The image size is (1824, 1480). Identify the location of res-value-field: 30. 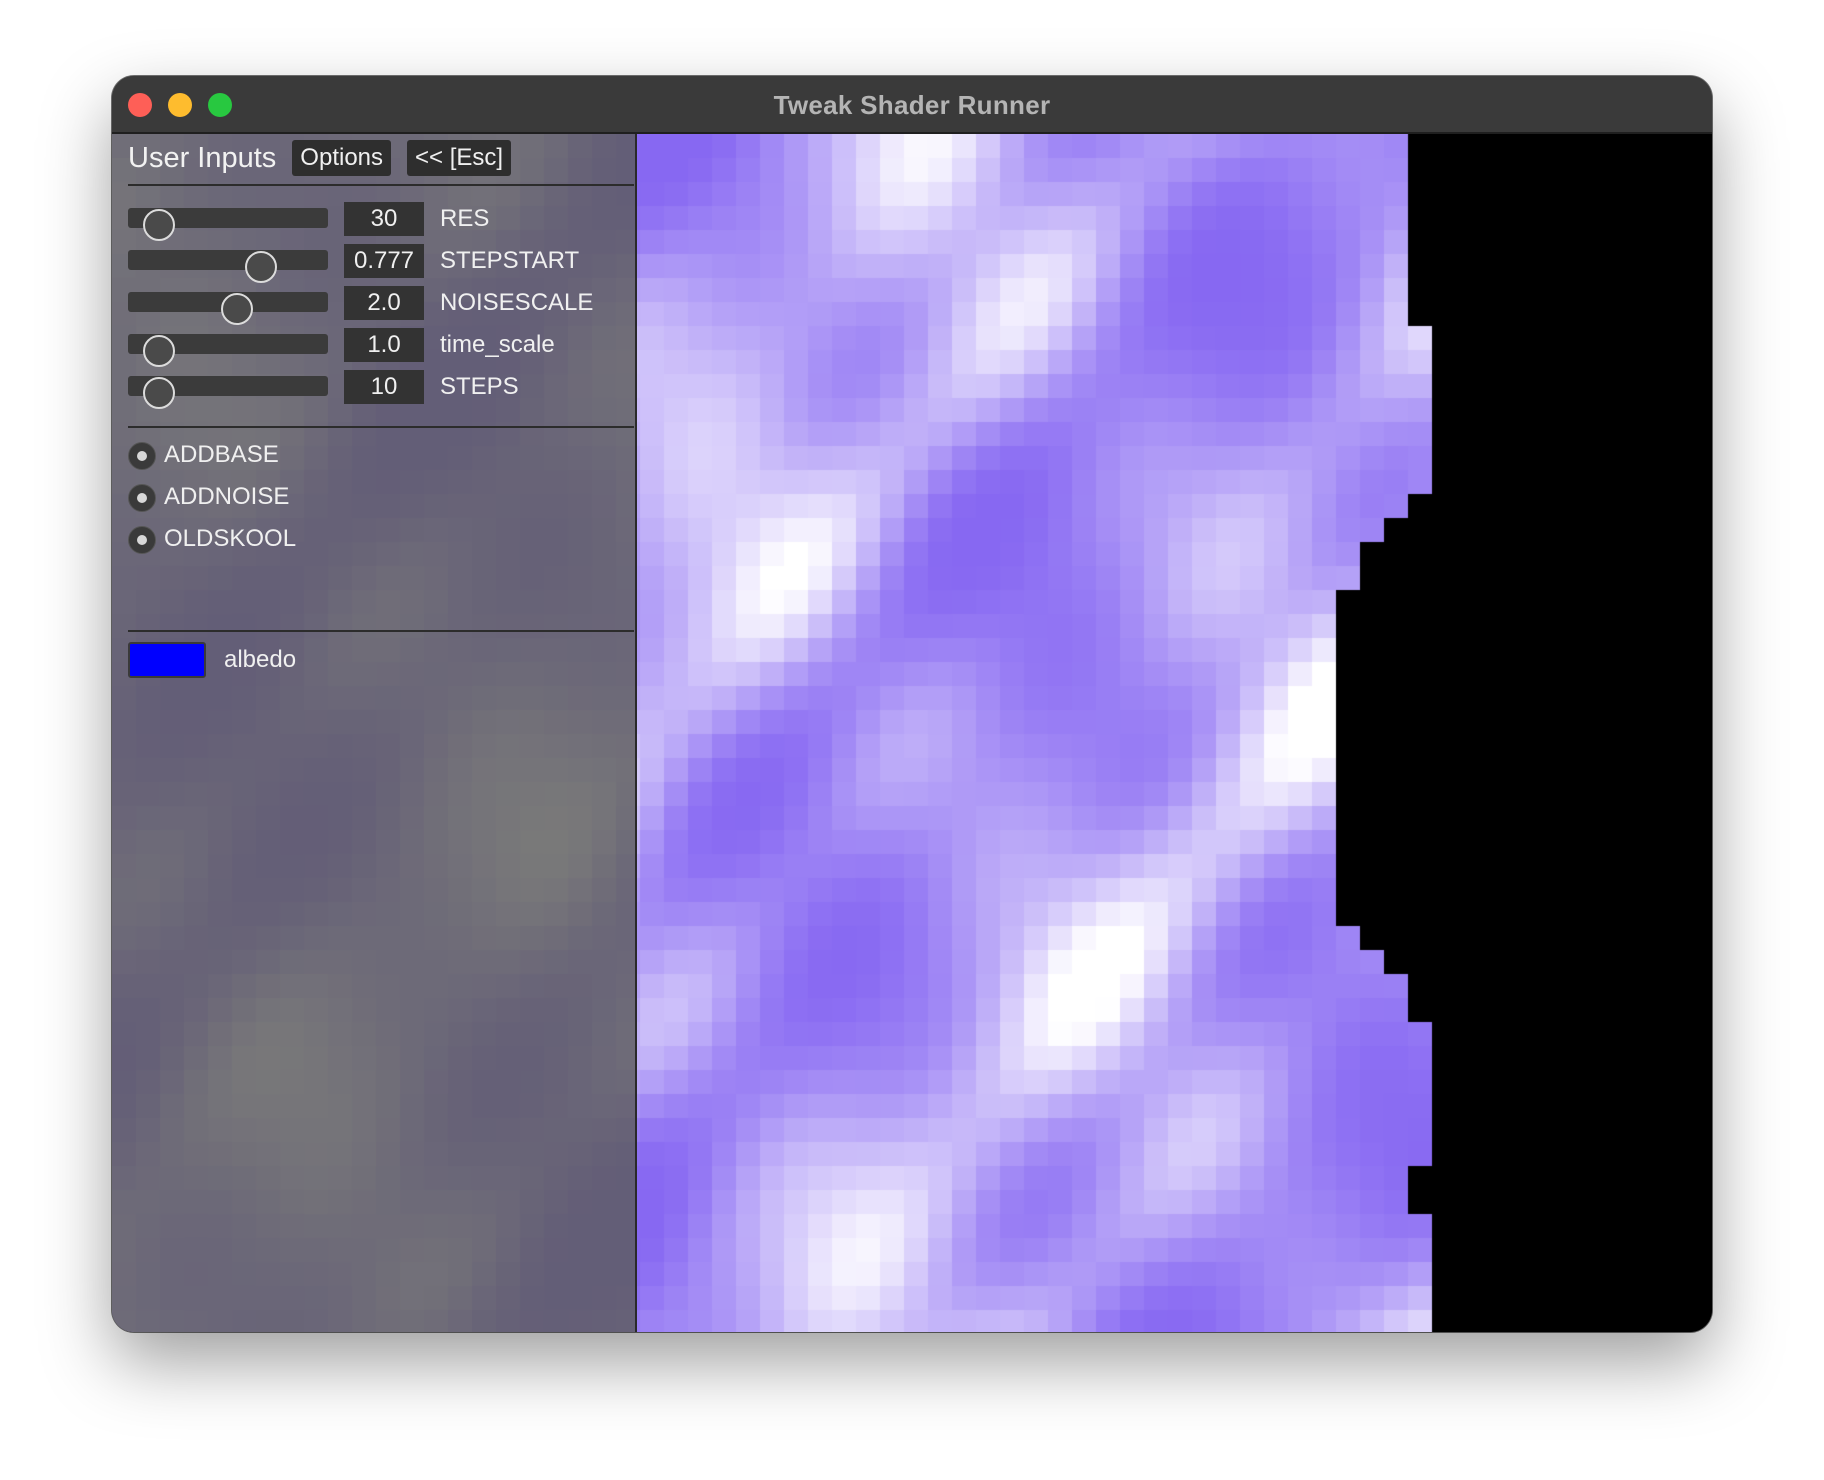
(384, 219).